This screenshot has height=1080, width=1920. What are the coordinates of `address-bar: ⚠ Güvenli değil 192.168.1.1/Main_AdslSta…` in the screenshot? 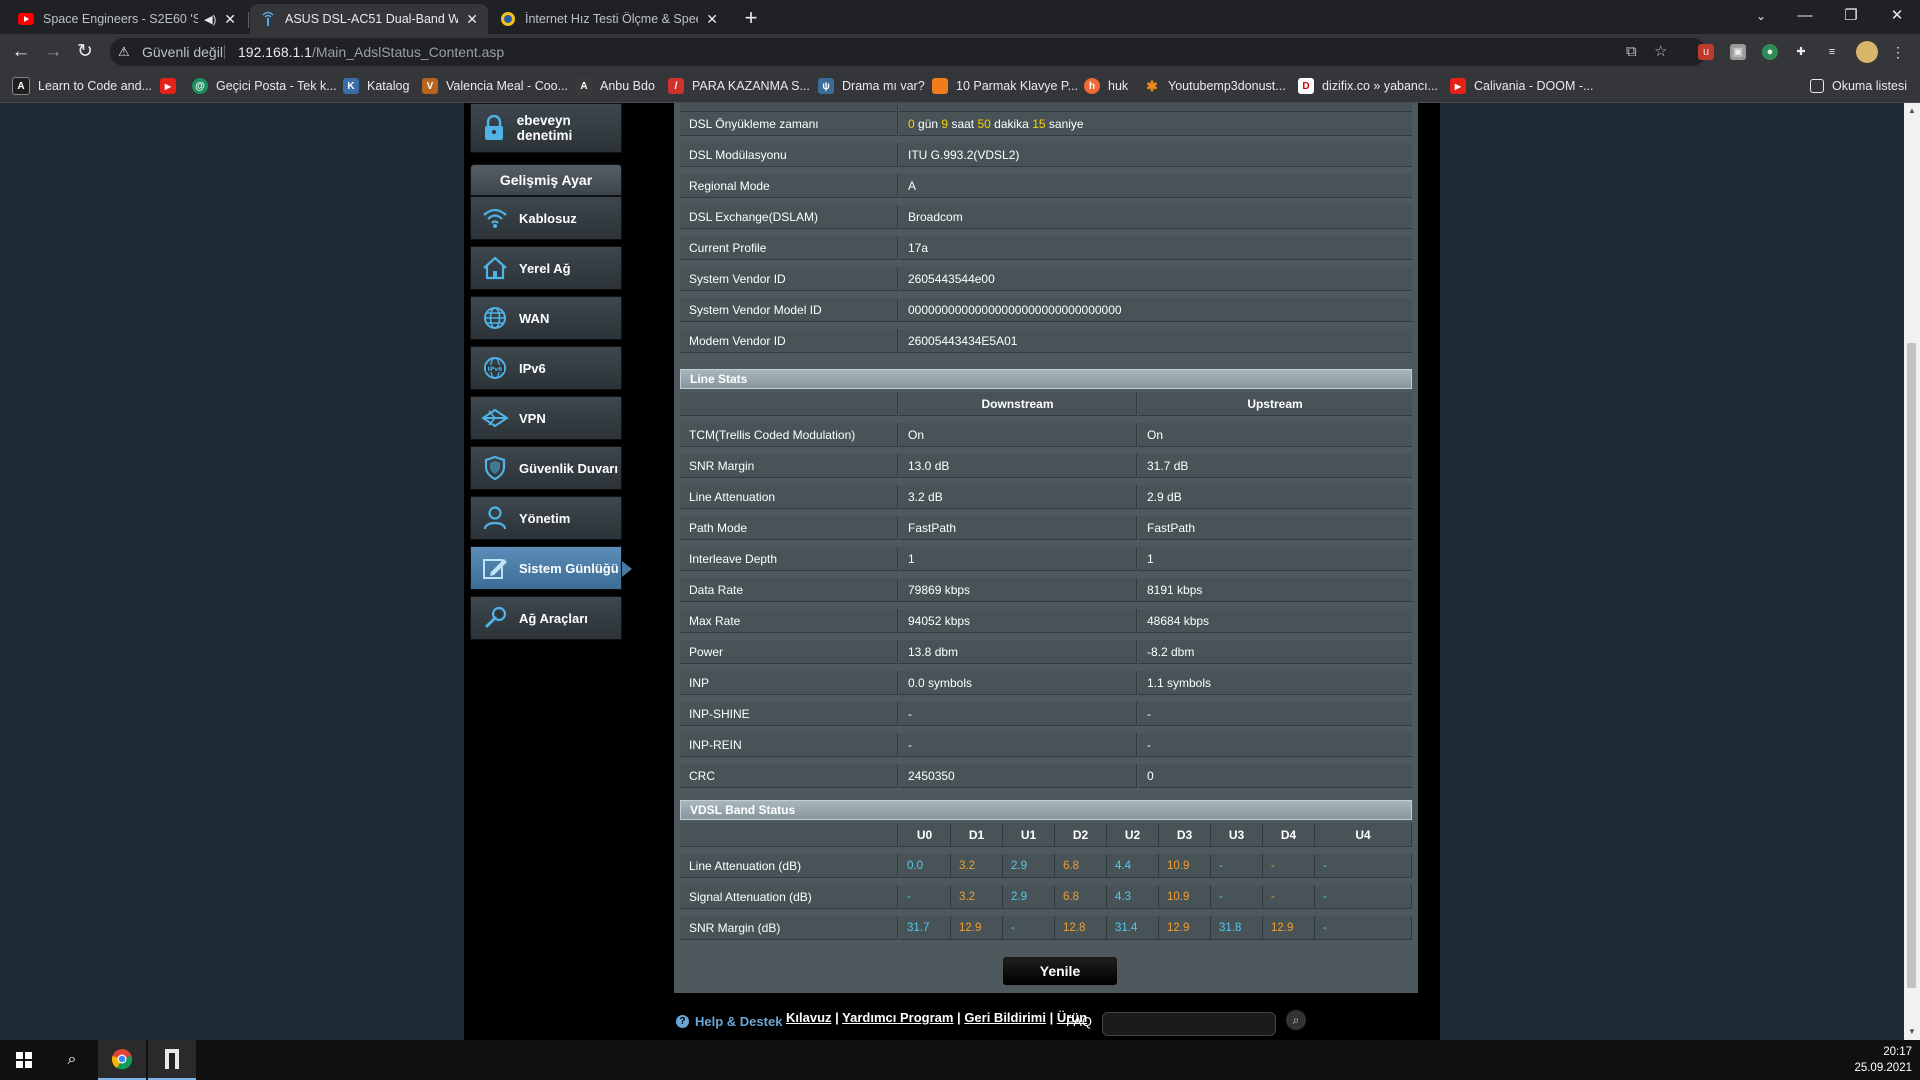 It's located at (908, 52).